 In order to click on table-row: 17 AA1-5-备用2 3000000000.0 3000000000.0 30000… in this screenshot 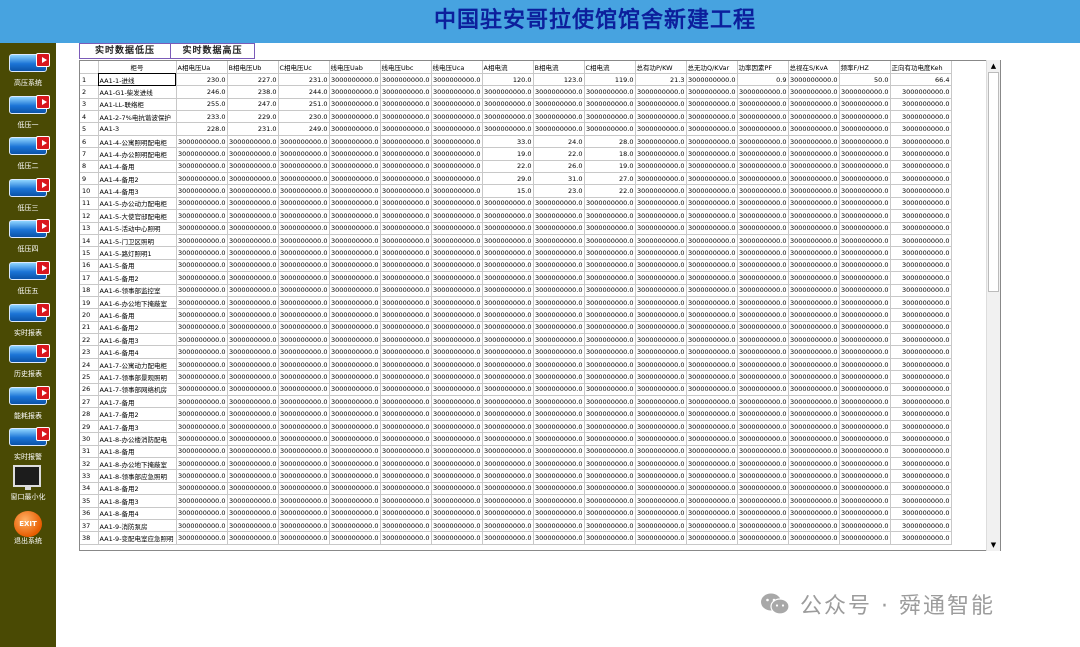, I will do `click(516, 278)`.